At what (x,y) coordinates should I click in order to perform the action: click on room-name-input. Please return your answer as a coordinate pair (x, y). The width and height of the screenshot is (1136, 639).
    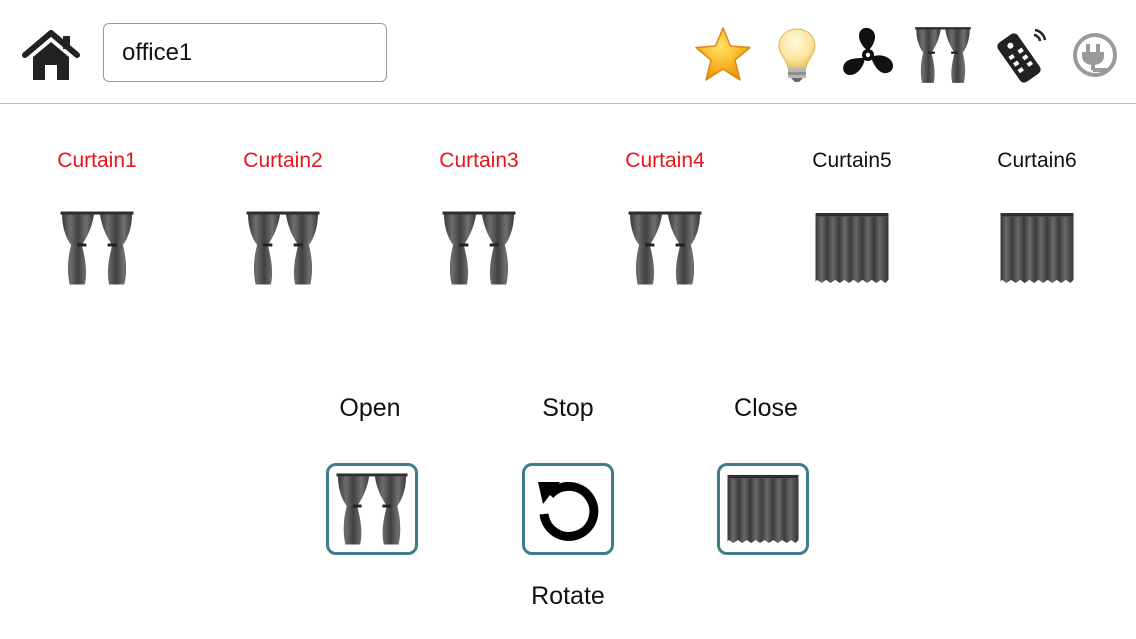
    Looking at the image, I should click on (245, 52).